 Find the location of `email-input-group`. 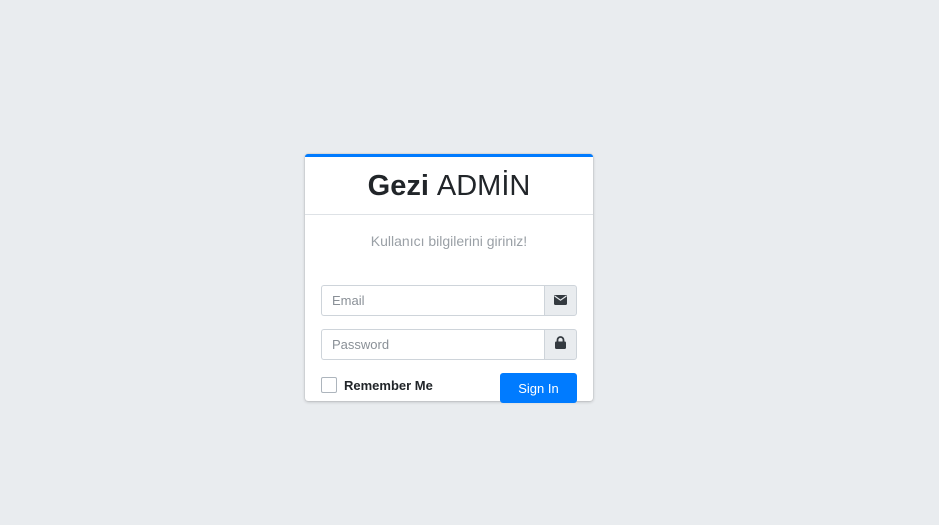

email-input-group is located at coordinates (449, 300).